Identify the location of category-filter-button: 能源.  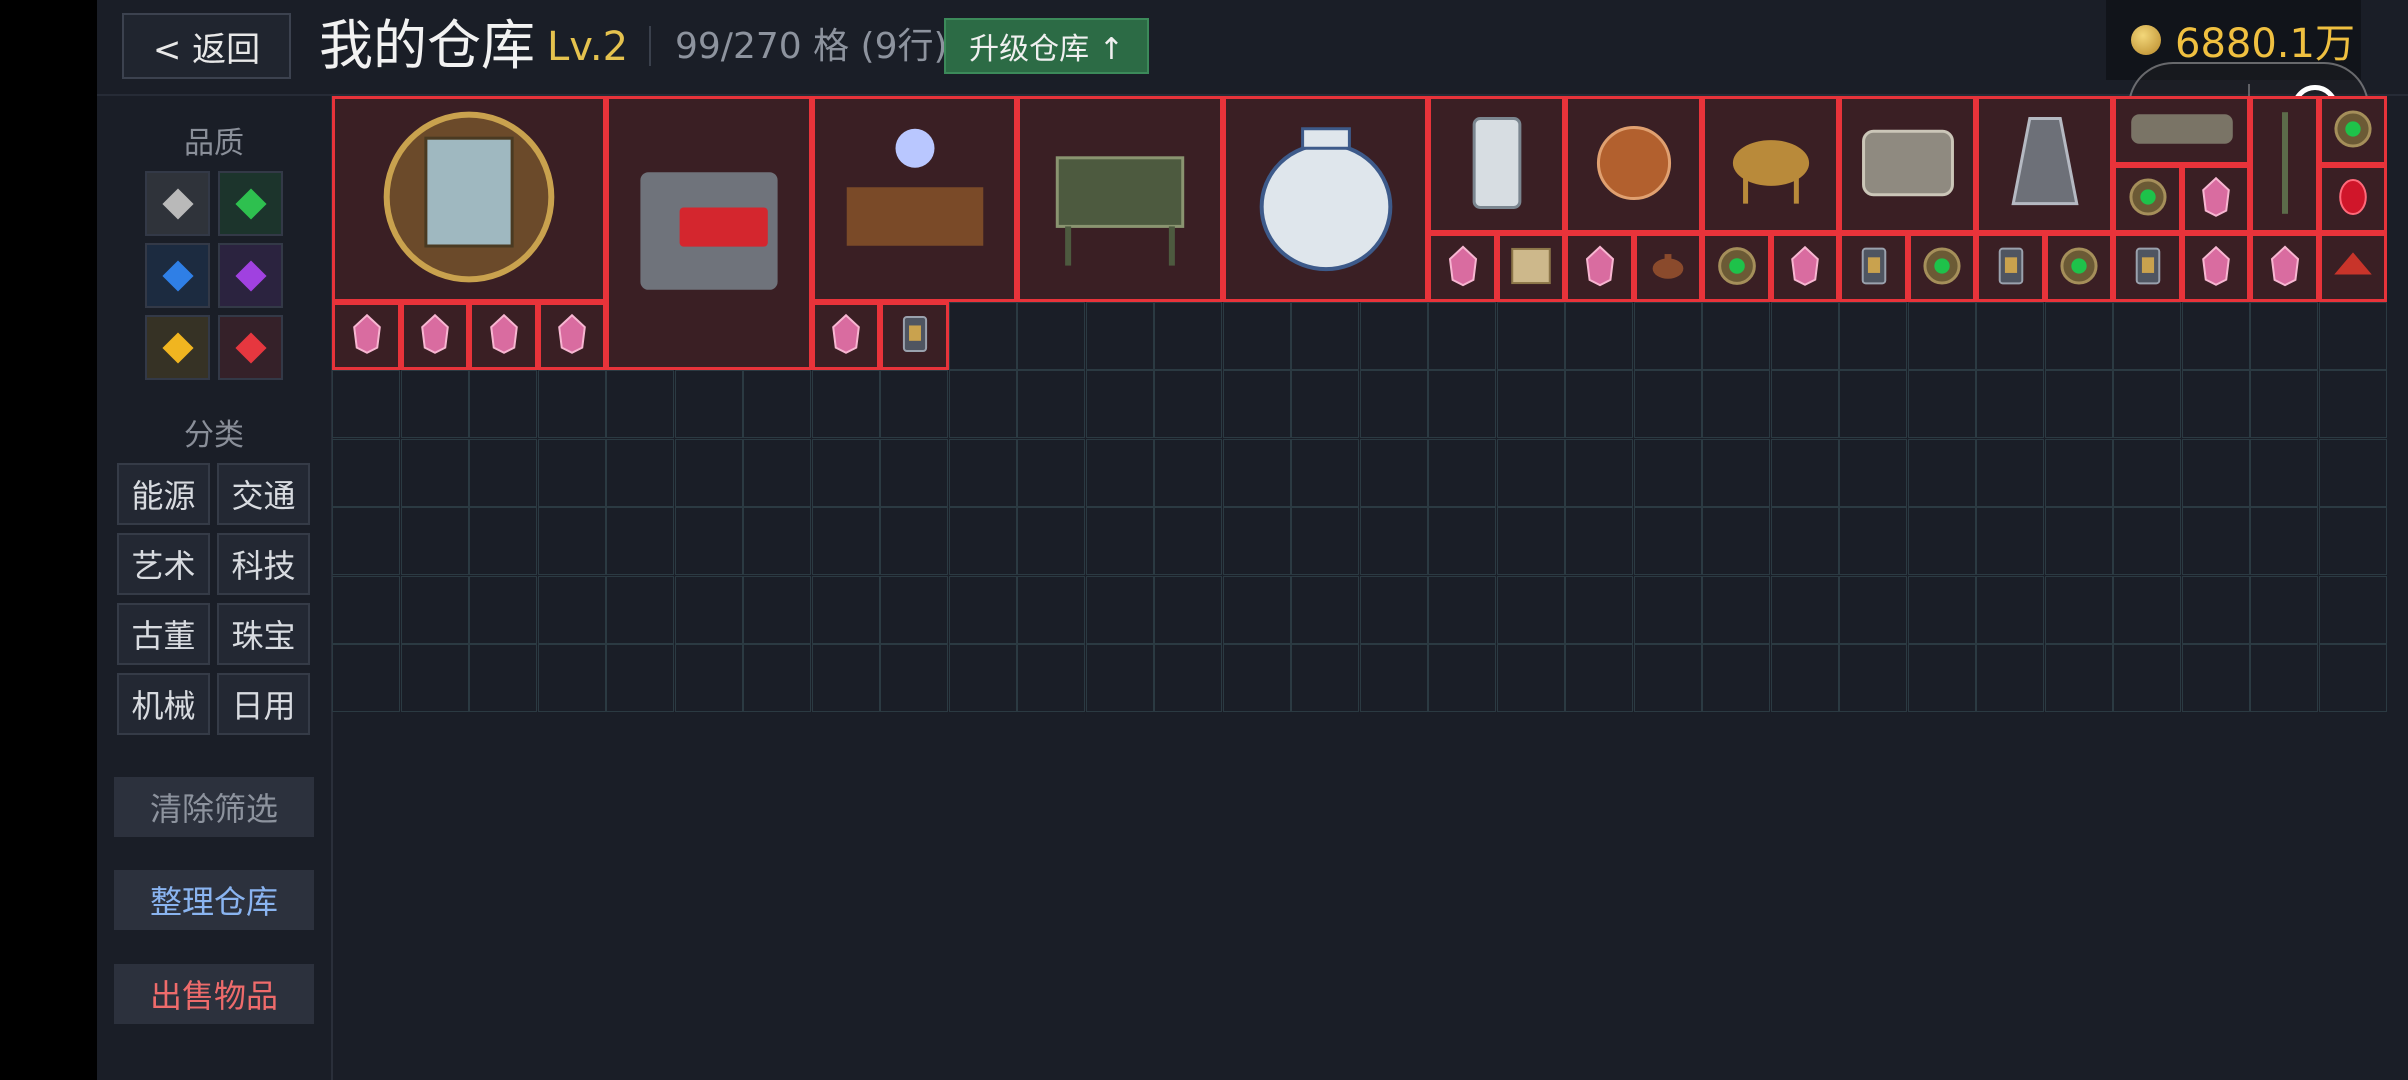
(163, 494).